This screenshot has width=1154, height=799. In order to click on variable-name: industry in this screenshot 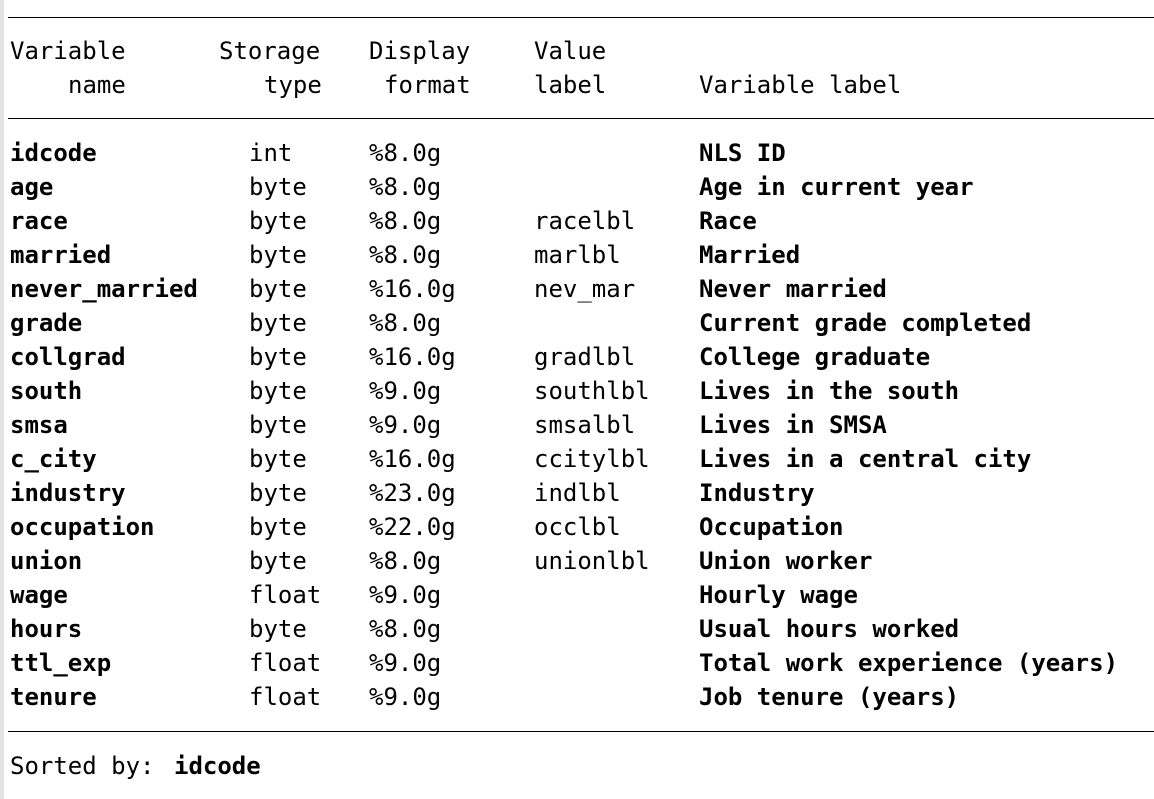, I will do `click(68, 493)`.